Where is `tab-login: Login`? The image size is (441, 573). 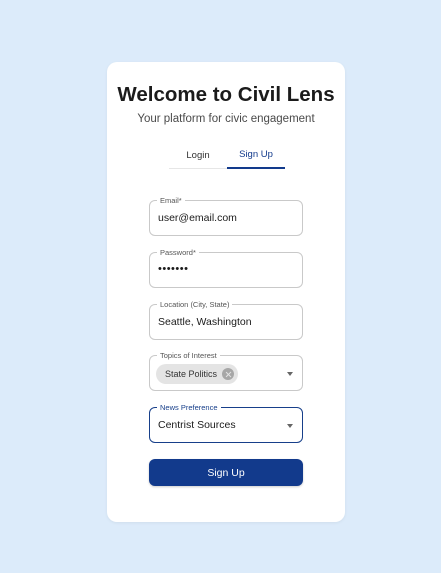
tab-login: Login is located at coordinates (198, 155).